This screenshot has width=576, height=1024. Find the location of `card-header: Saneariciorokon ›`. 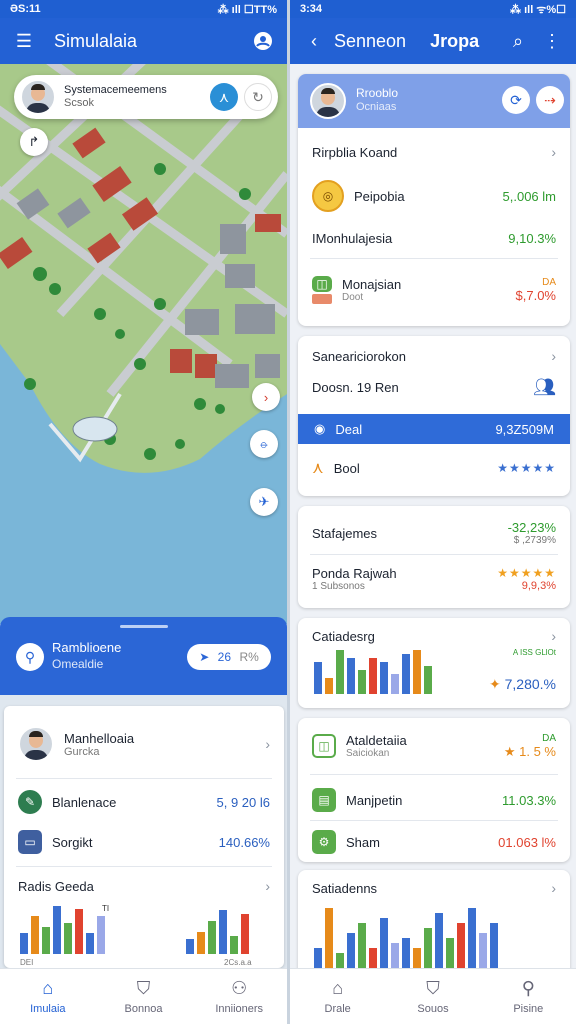

card-header: Saneariciorokon › is located at coordinates (434, 356).